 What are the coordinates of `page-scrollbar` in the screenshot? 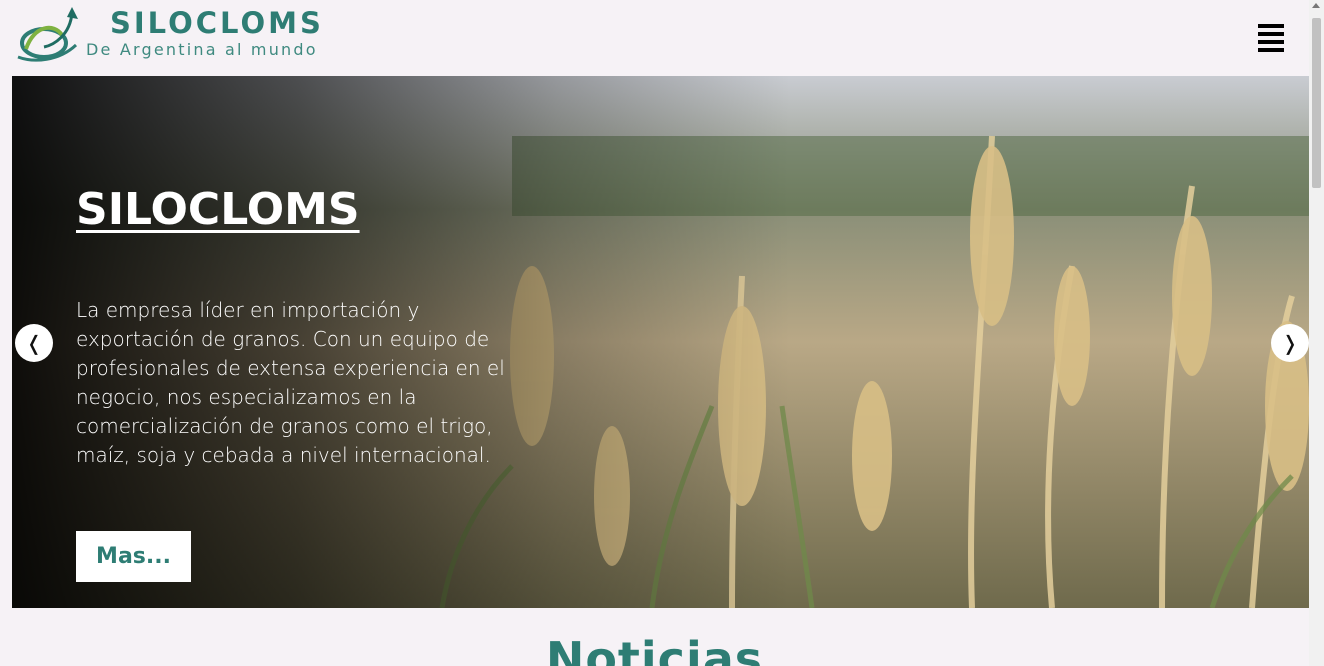 It's located at (1316, 333).